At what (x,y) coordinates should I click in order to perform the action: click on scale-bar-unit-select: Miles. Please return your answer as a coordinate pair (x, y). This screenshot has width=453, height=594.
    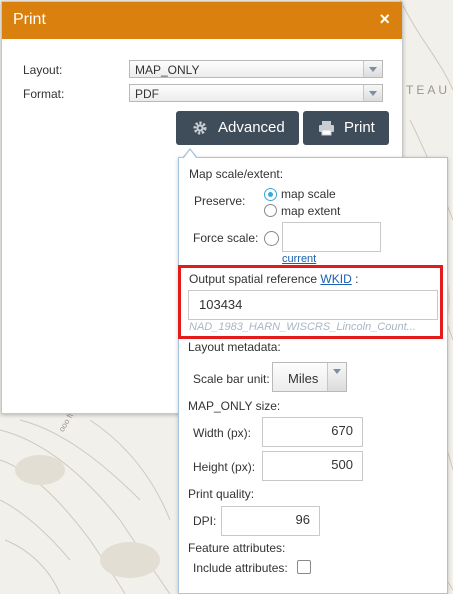
    Looking at the image, I should click on (309, 377).